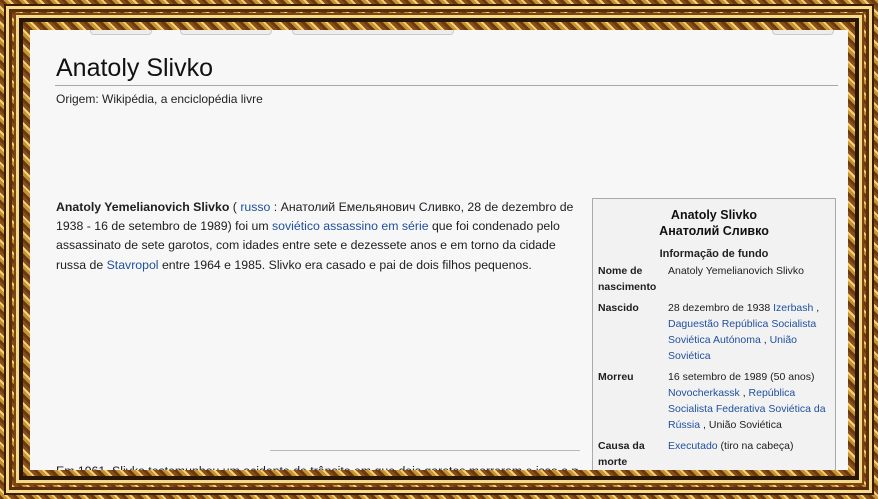 Image resolution: width=878 pixels, height=499 pixels. What do you see at coordinates (616, 377) in the screenshot?
I see `infobox-label: Morreu` at bounding box center [616, 377].